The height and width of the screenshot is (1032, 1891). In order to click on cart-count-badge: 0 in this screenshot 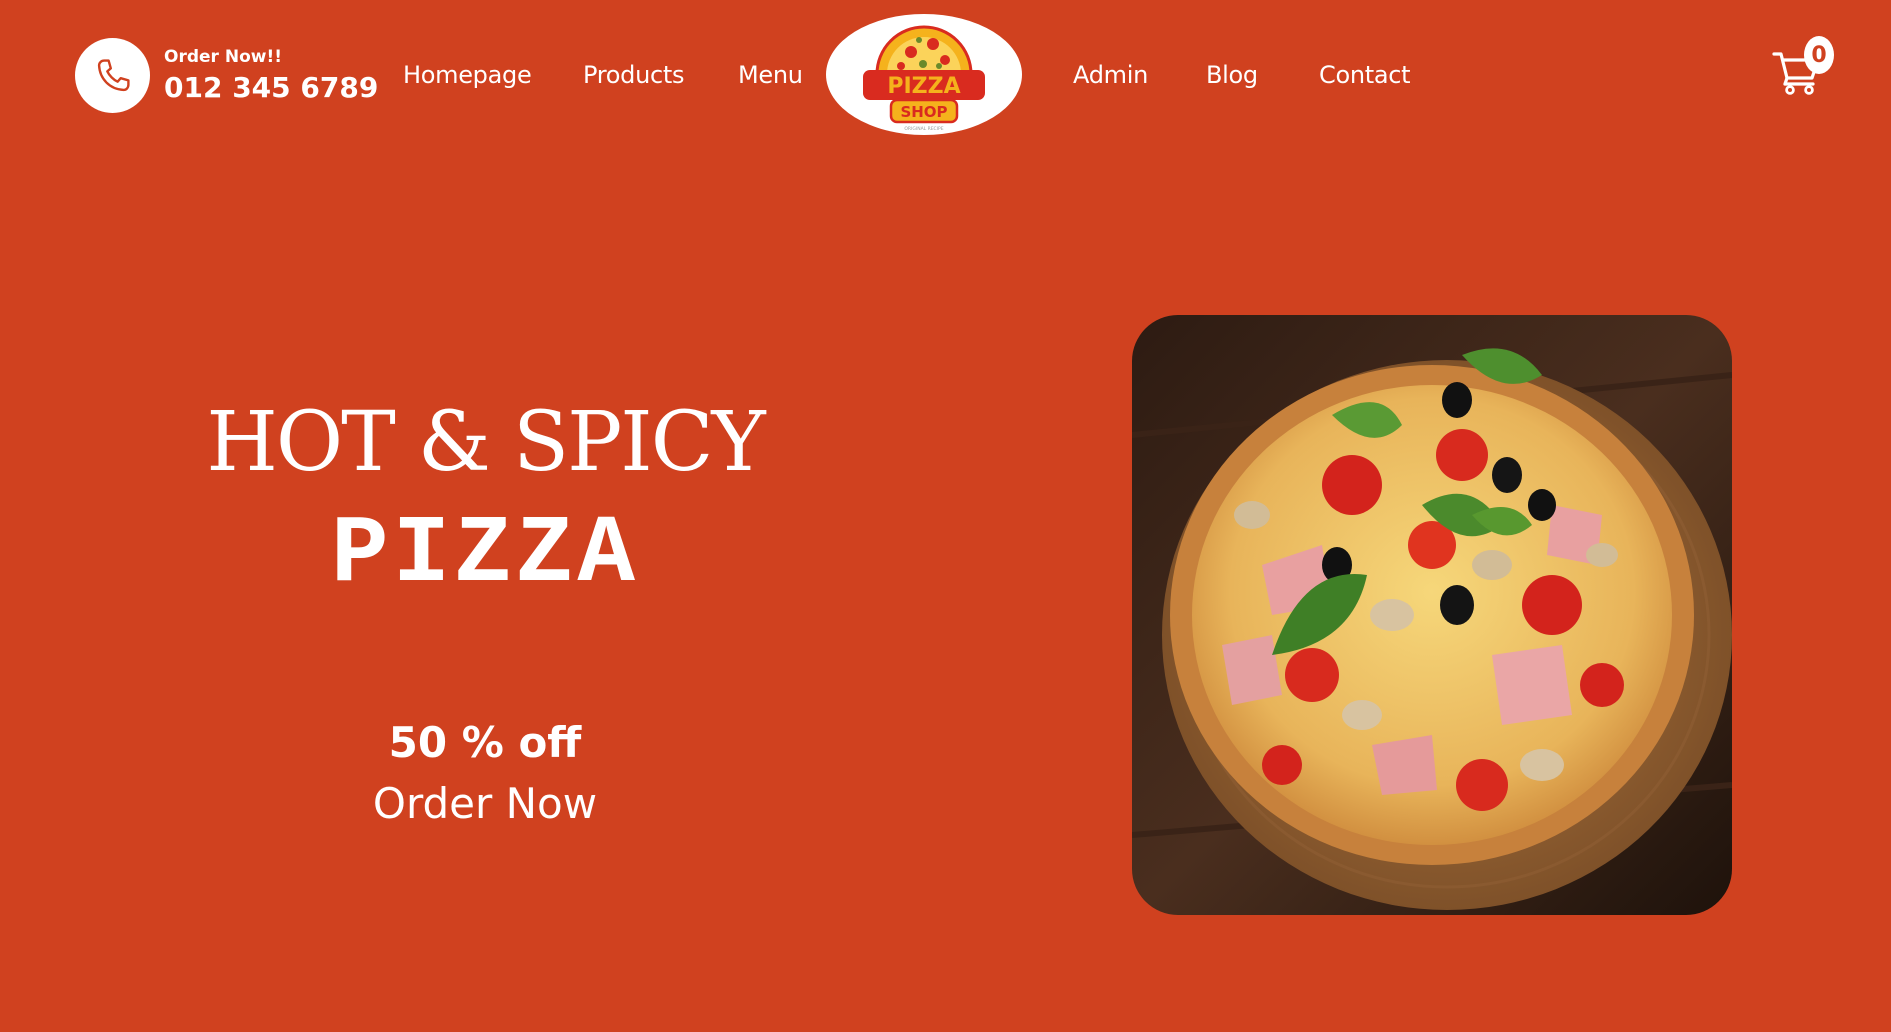, I will do `click(1819, 55)`.